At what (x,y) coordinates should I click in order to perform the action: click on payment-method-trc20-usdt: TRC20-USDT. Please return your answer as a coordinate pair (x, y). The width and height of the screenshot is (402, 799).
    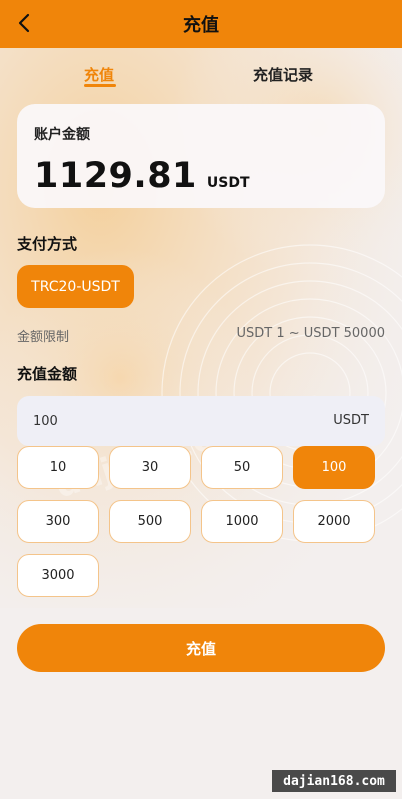
    Looking at the image, I should click on (75, 286).